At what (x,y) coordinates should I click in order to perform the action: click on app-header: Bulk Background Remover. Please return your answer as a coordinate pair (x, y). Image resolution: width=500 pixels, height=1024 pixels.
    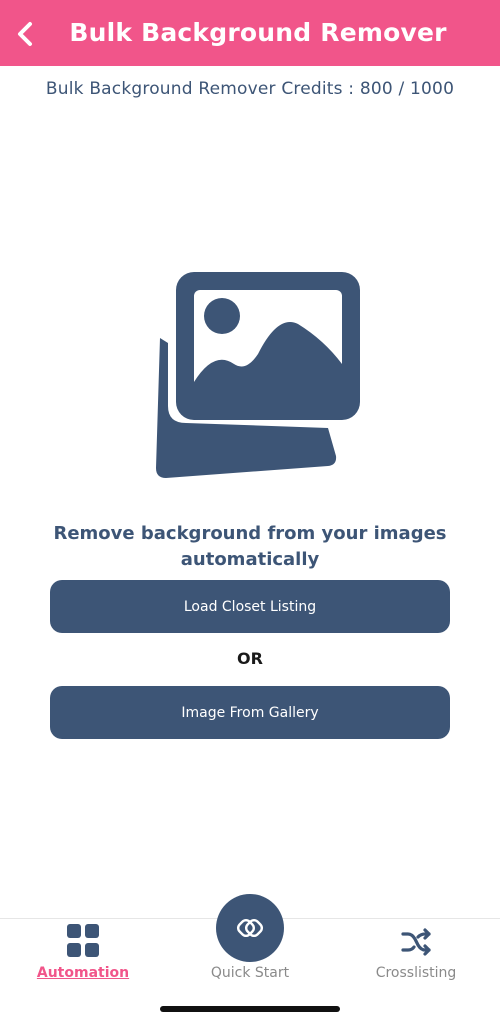
    Looking at the image, I should click on (250, 33).